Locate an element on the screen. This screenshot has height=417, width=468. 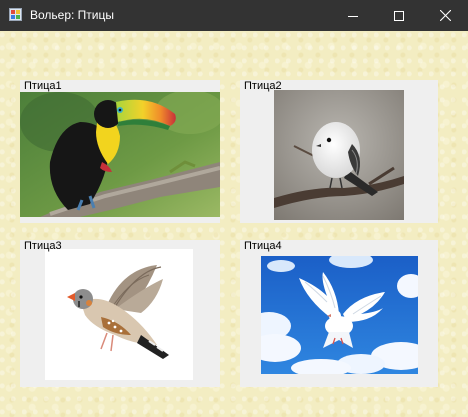
bird-label: Птица1 is located at coordinates (43, 86).